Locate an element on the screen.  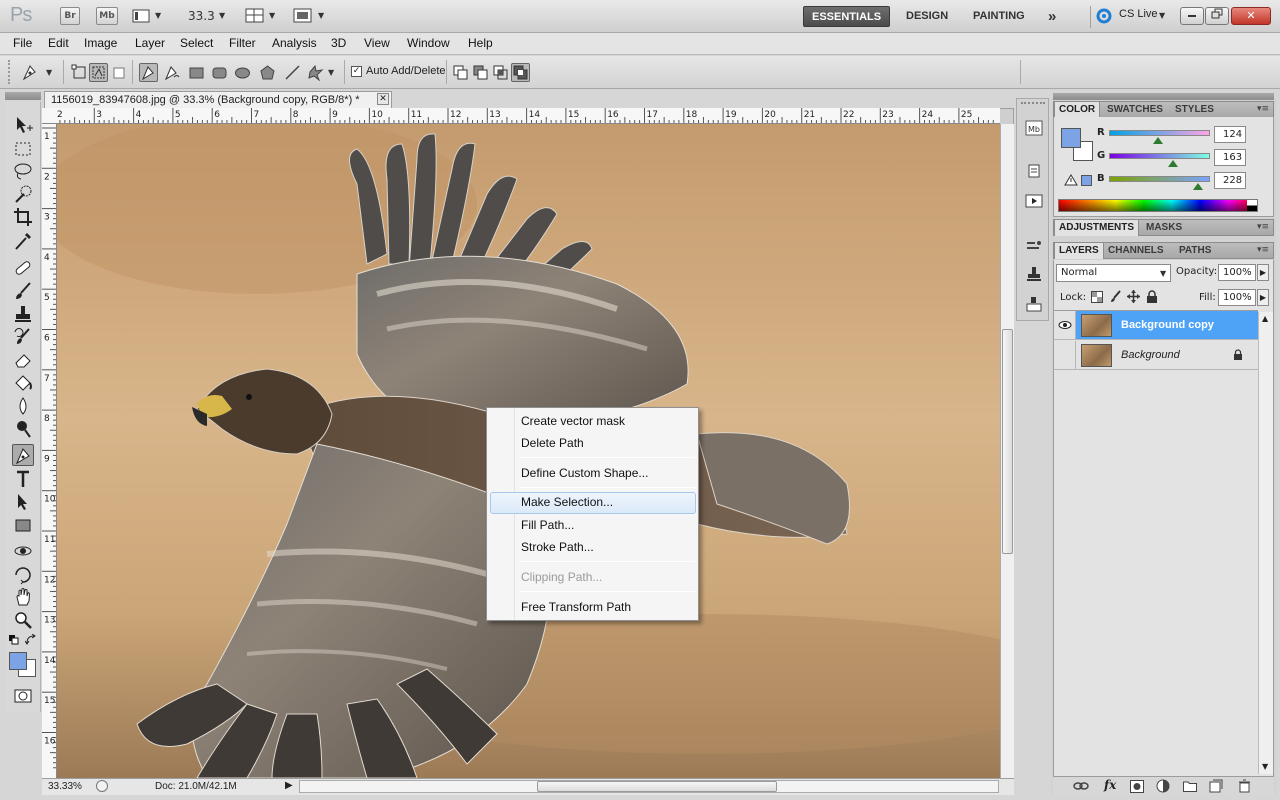
tools-panel-header is located at coordinates (23, 96).